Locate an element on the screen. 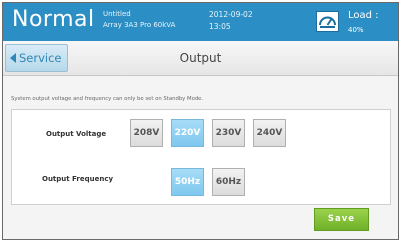 Image resolution: width=403 pixels, height=244 pixels. output-frequency-label: Output Frequency is located at coordinates (78, 179).